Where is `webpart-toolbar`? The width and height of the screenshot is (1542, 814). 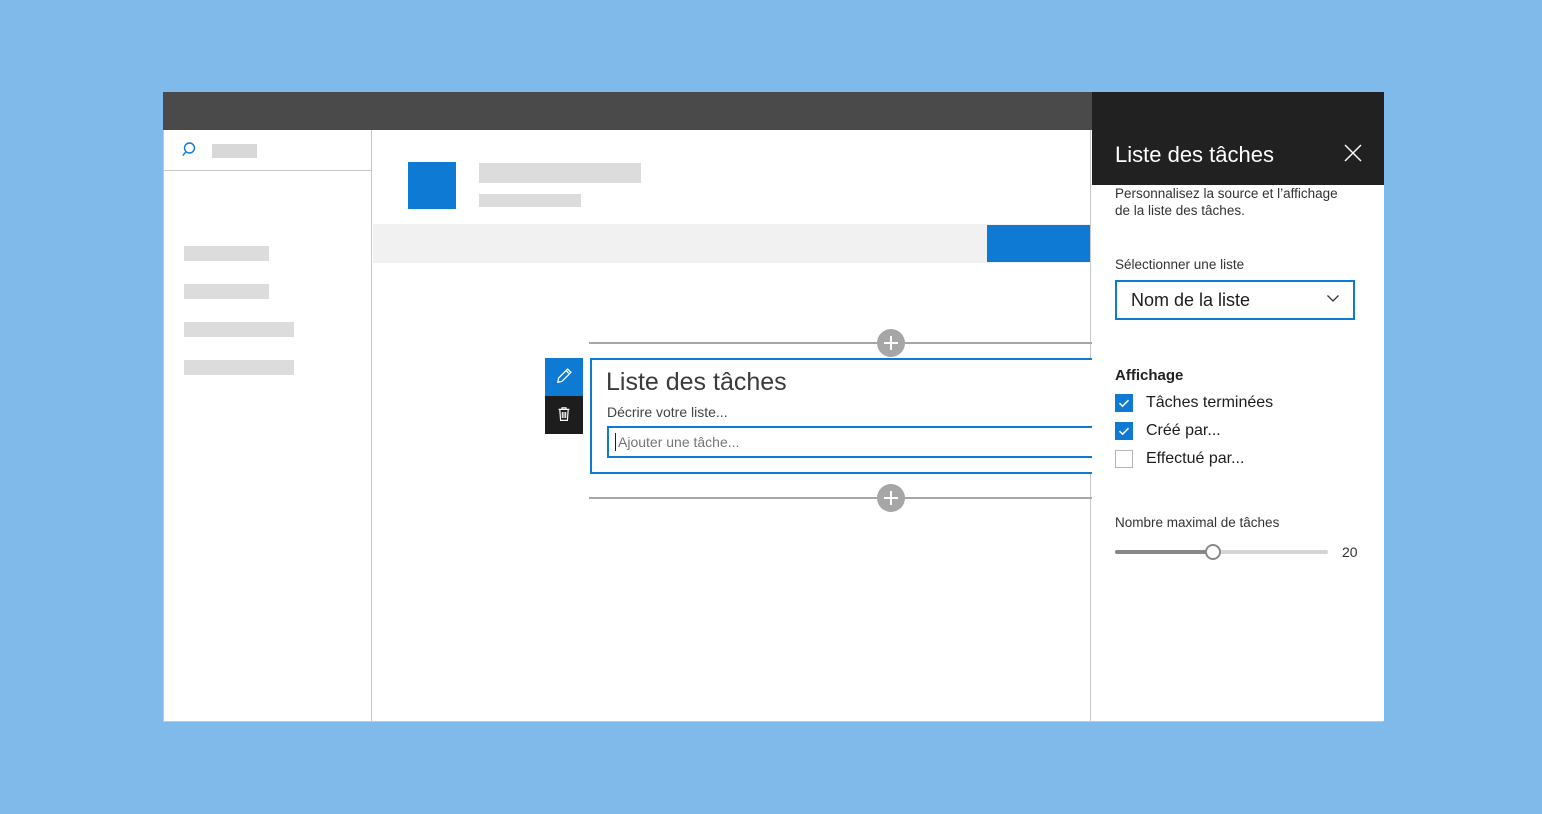 webpart-toolbar is located at coordinates (564, 396).